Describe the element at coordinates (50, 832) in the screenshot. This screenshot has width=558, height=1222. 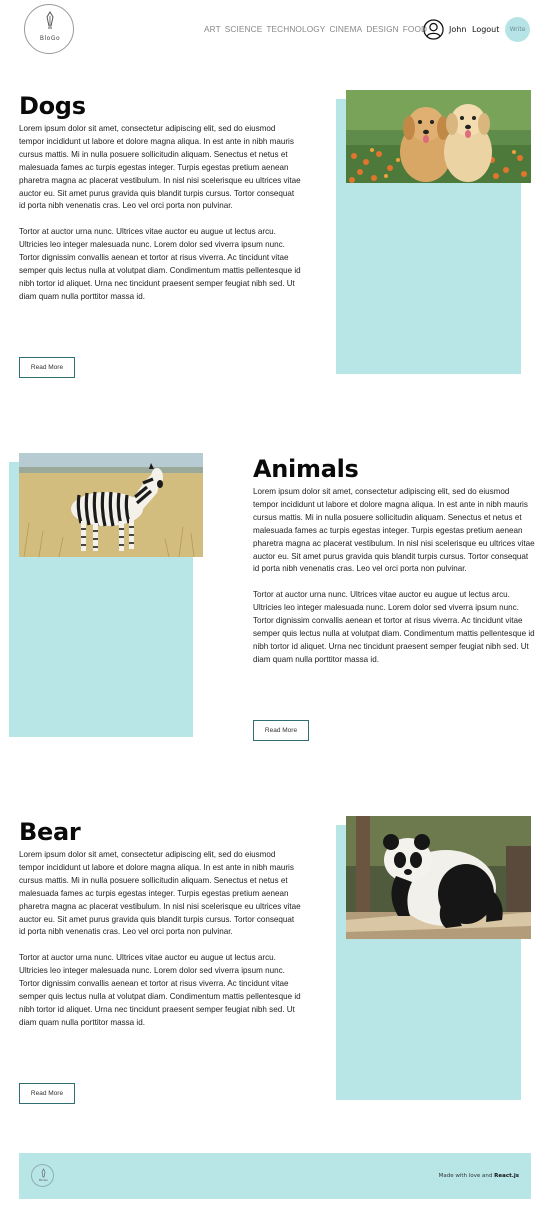
I see `post-title-bear: Bear` at that location.